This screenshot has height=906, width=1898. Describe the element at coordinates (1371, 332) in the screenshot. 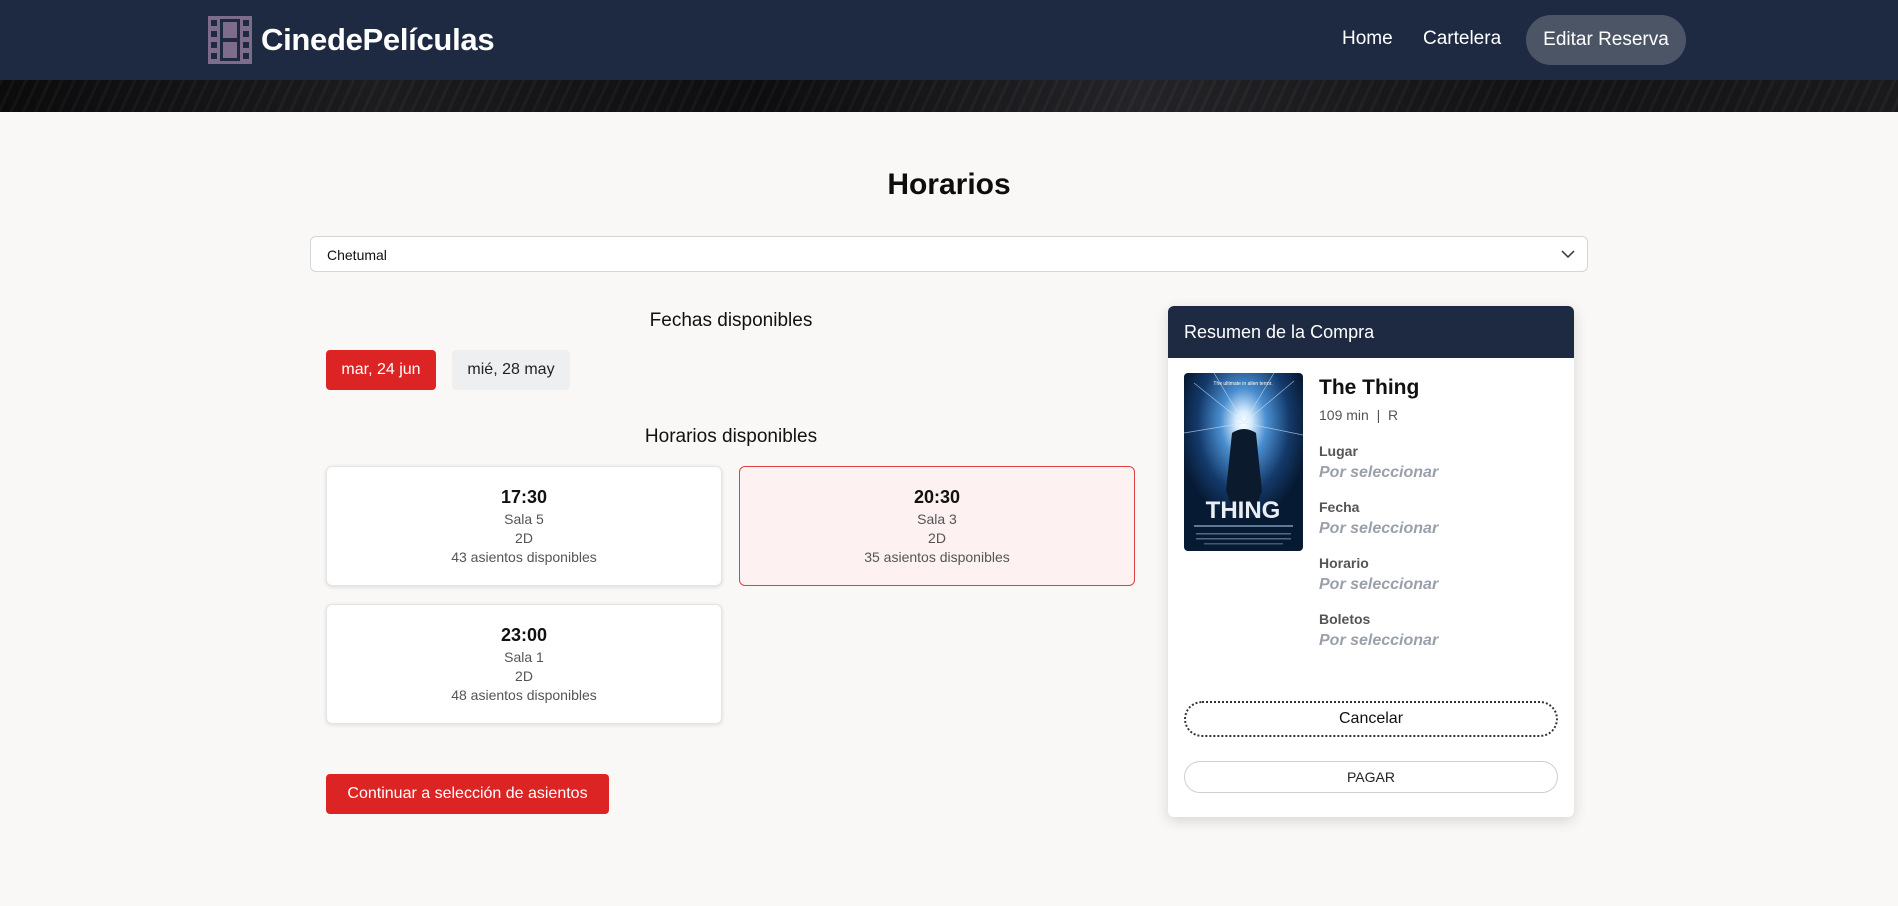

I see `summary-heading: Resumen de la Compra` at that location.